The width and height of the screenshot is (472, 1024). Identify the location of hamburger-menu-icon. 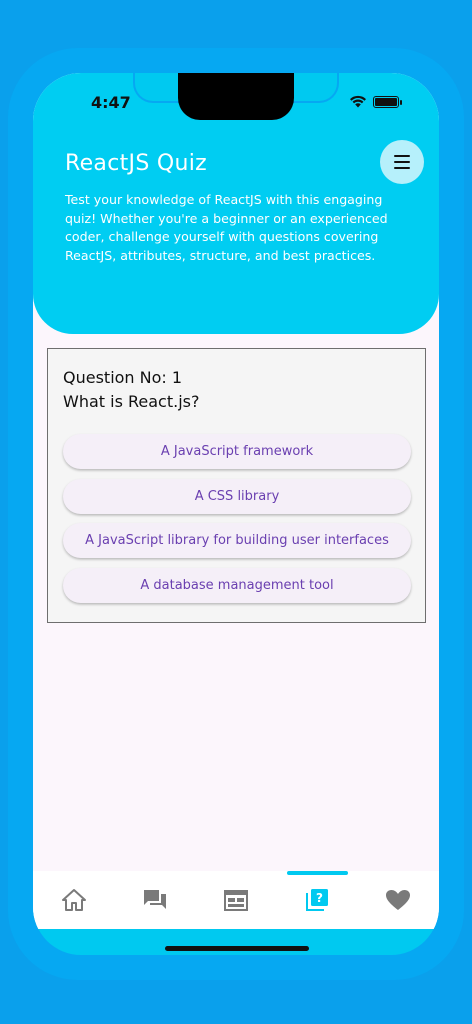
(402, 156).